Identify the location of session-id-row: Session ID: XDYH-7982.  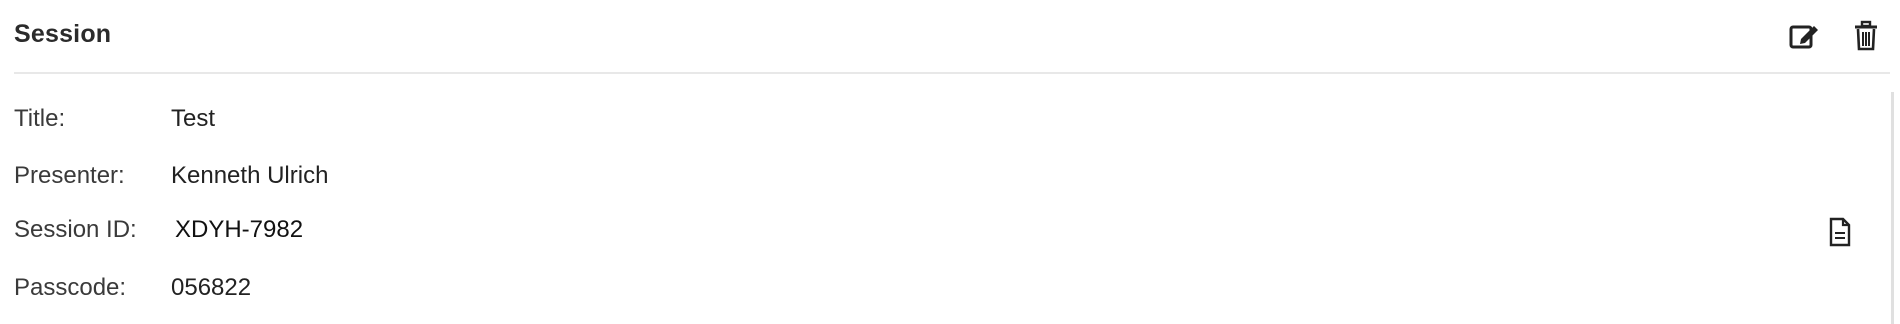
(158, 230).